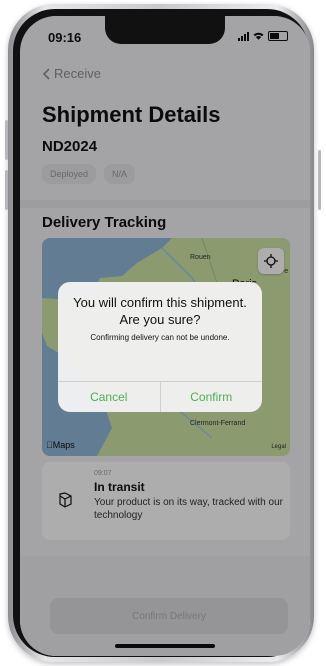  What do you see at coordinates (212, 397) in the screenshot?
I see `confirm-button: Confirm` at bounding box center [212, 397].